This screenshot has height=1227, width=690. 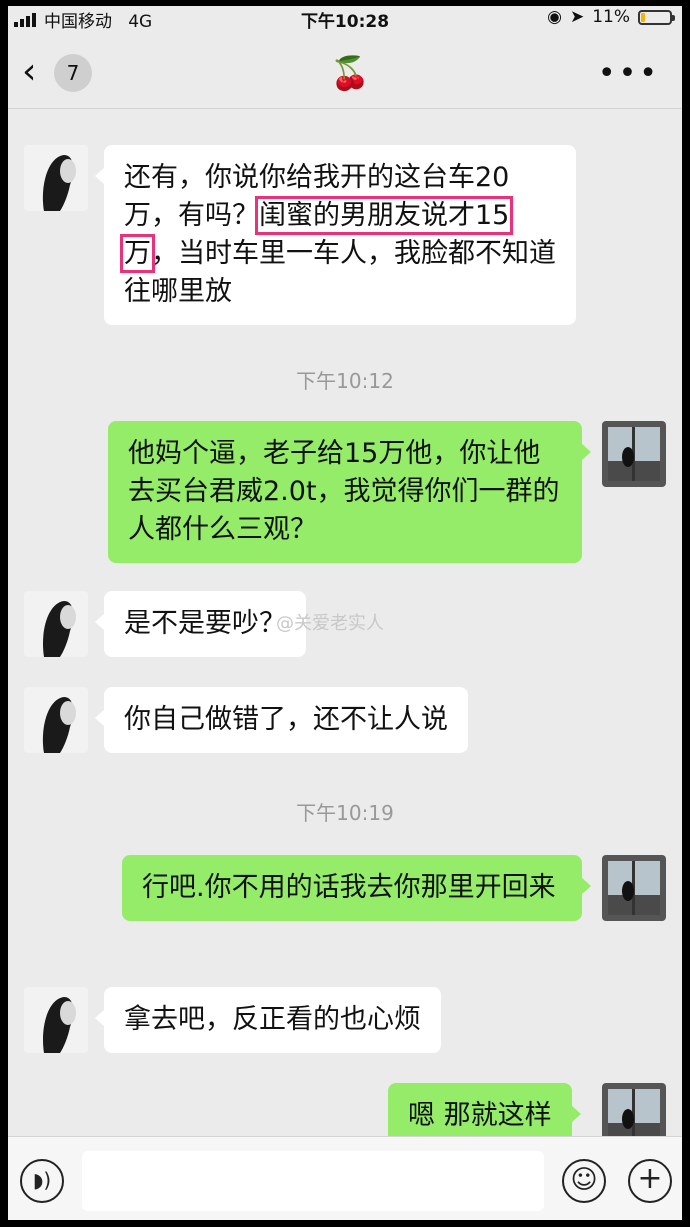 What do you see at coordinates (313, 1181) in the screenshot?
I see `message-input` at bounding box center [313, 1181].